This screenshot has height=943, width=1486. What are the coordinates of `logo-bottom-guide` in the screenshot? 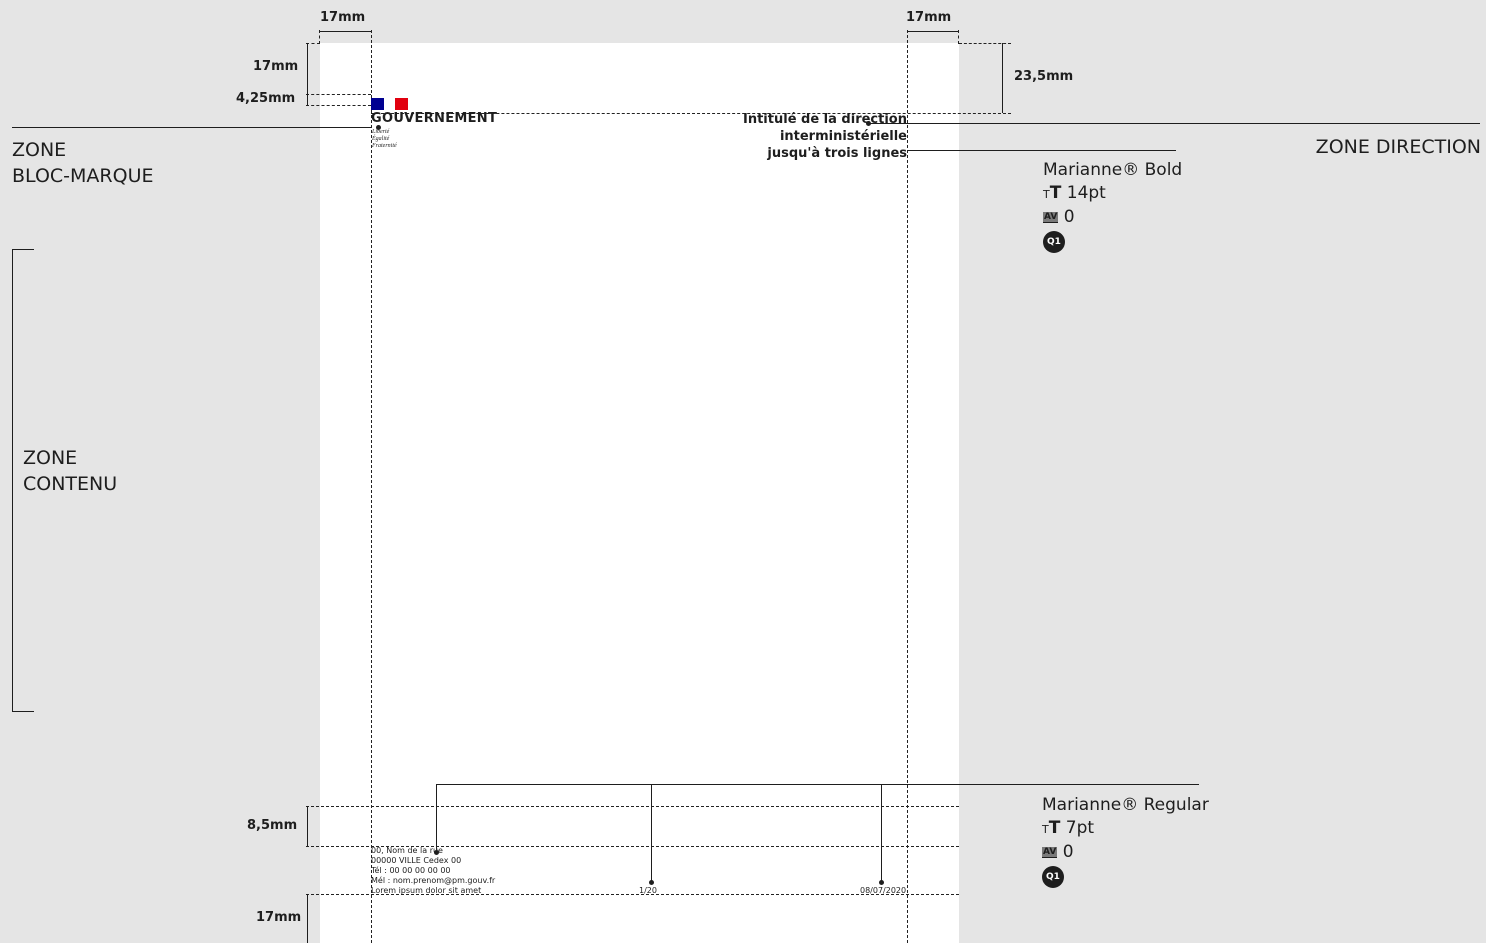 It's located at (338, 105).